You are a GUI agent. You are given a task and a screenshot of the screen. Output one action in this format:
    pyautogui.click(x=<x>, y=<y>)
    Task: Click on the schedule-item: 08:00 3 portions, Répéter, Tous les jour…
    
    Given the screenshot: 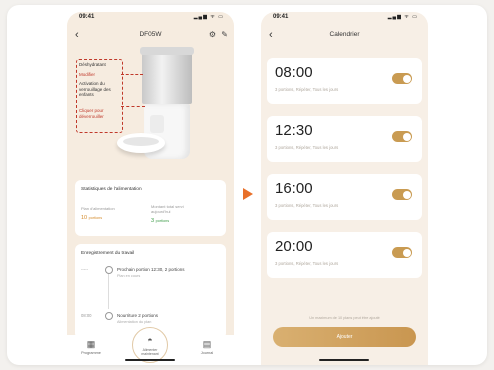 What is the action you would take?
    pyautogui.click(x=344, y=81)
    